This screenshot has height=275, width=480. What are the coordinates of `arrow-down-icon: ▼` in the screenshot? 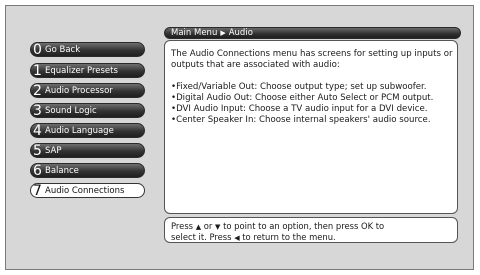 It's located at (218, 227).